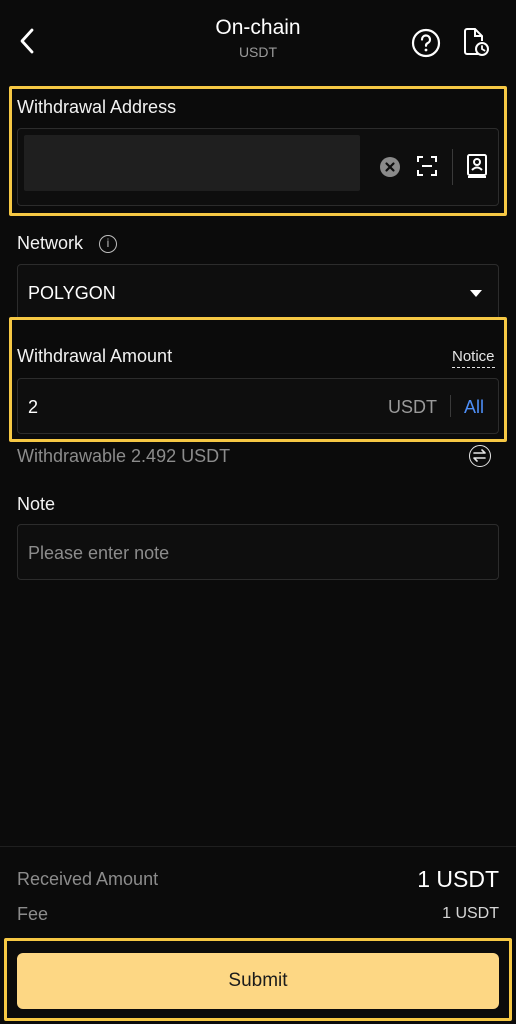 Image resolution: width=516 pixels, height=1024 pixels. What do you see at coordinates (450, 406) in the screenshot?
I see `amount-divider` at bounding box center [450, 406].